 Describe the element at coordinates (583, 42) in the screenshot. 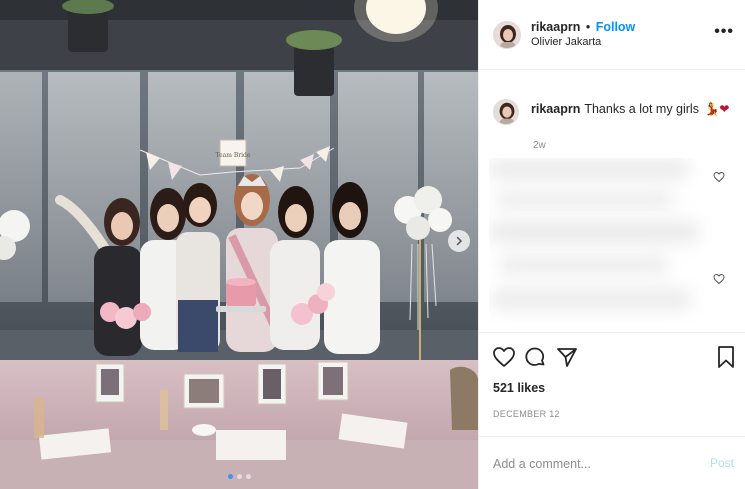

I see `post-location: Olivier Jakarta` at that location.